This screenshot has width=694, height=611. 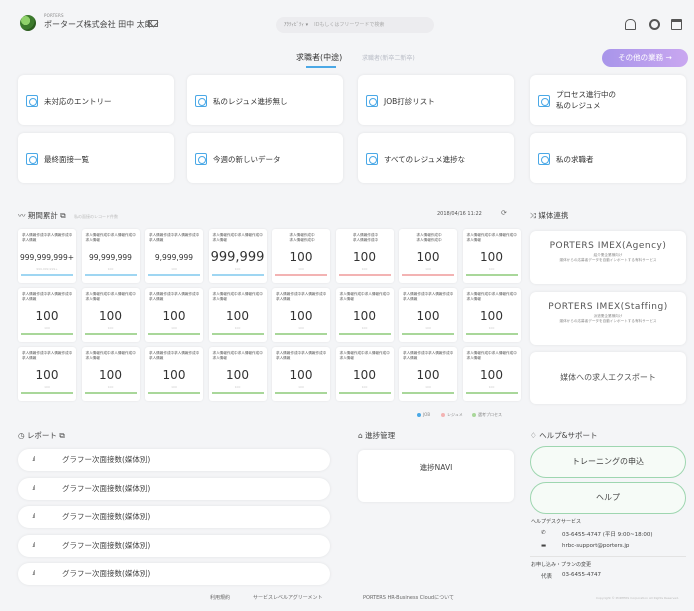 What do you see at coordinates (549, 215) in the screenshot?
I see `media-section-title: ⤨ 媒体連携` at bounding box center [549, 215].